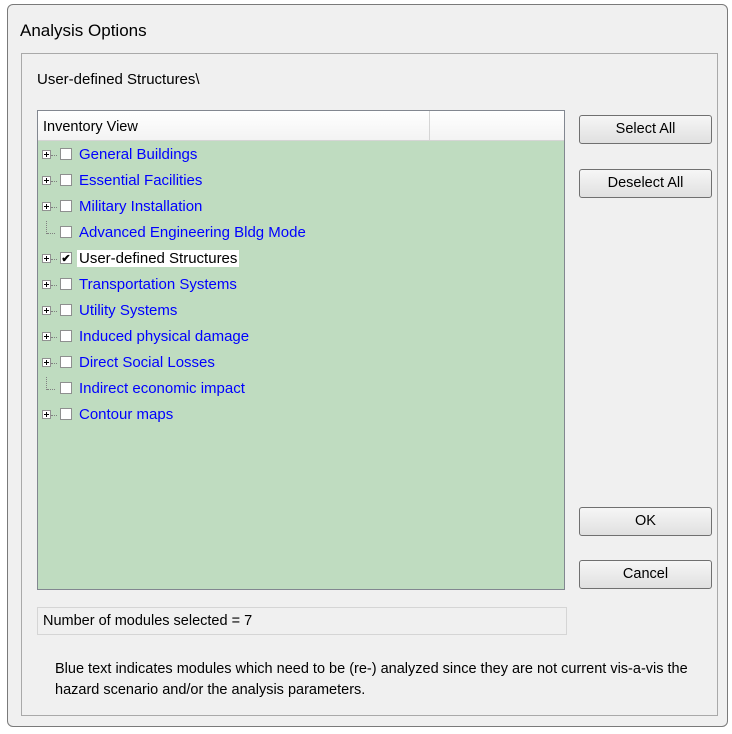  I want to click on checkmark-icon: ✔, so click(66, 259).